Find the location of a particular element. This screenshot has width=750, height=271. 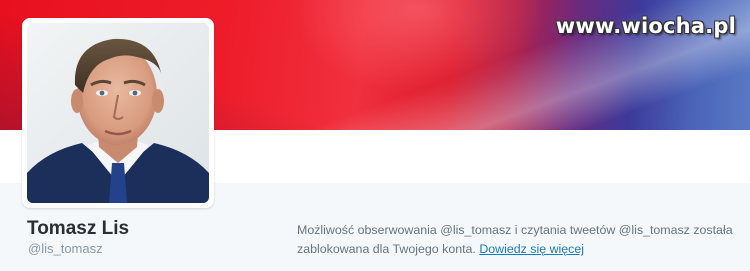

profile-name: Tomasz Lis is located at coordinates (78, 228).